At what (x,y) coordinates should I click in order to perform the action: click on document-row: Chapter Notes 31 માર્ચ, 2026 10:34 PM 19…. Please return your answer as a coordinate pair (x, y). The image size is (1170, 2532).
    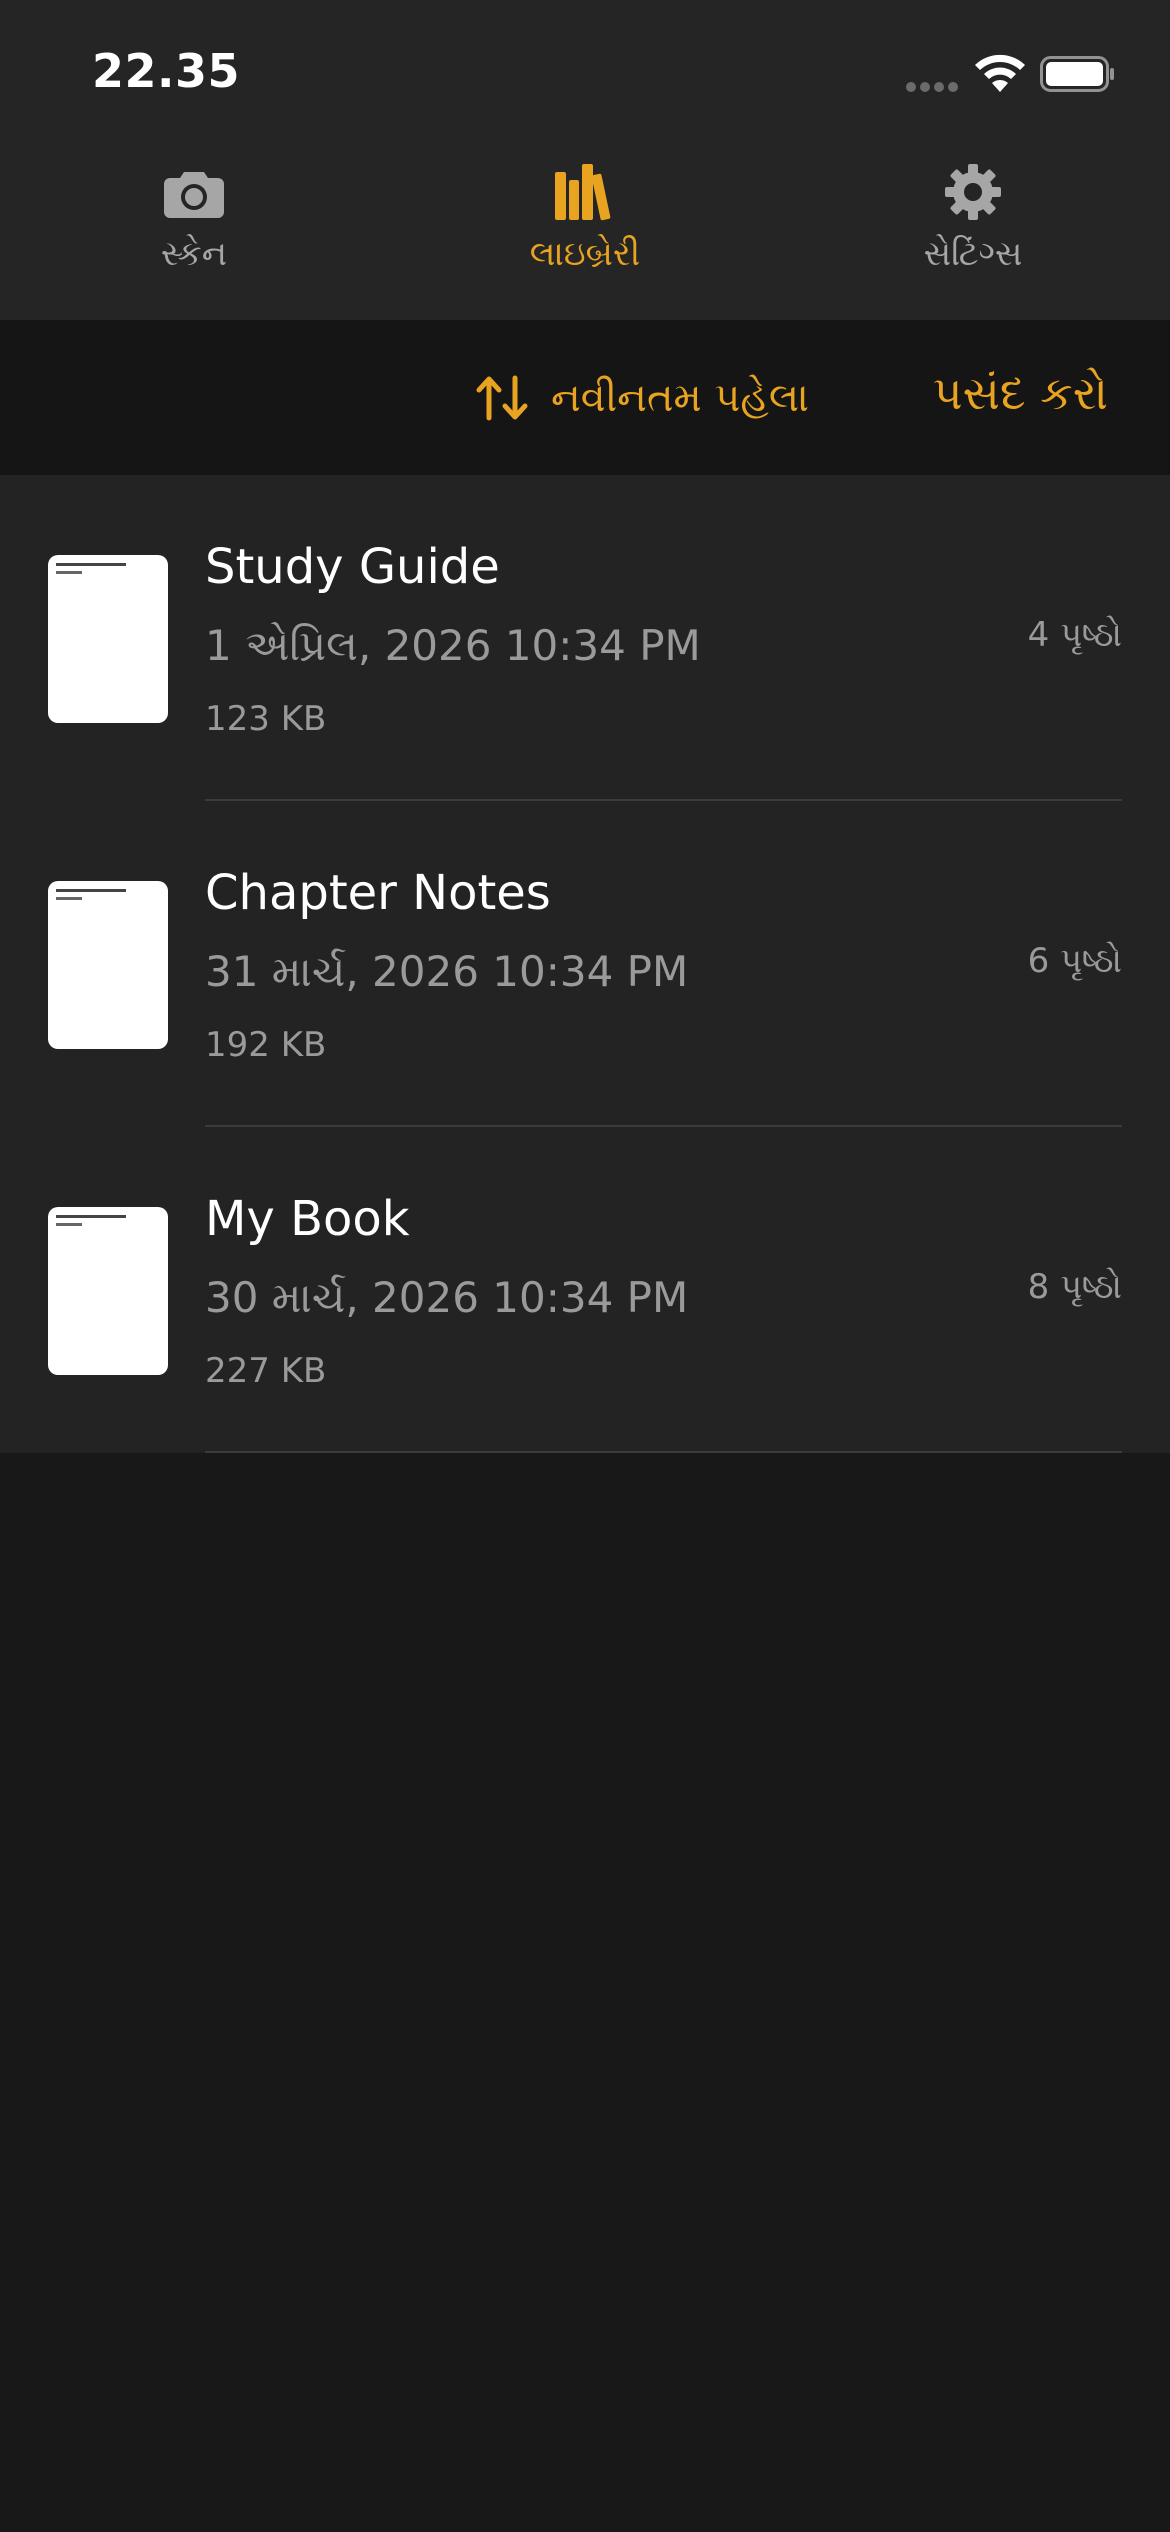
    Looking at the image, I should click on (585, 964).